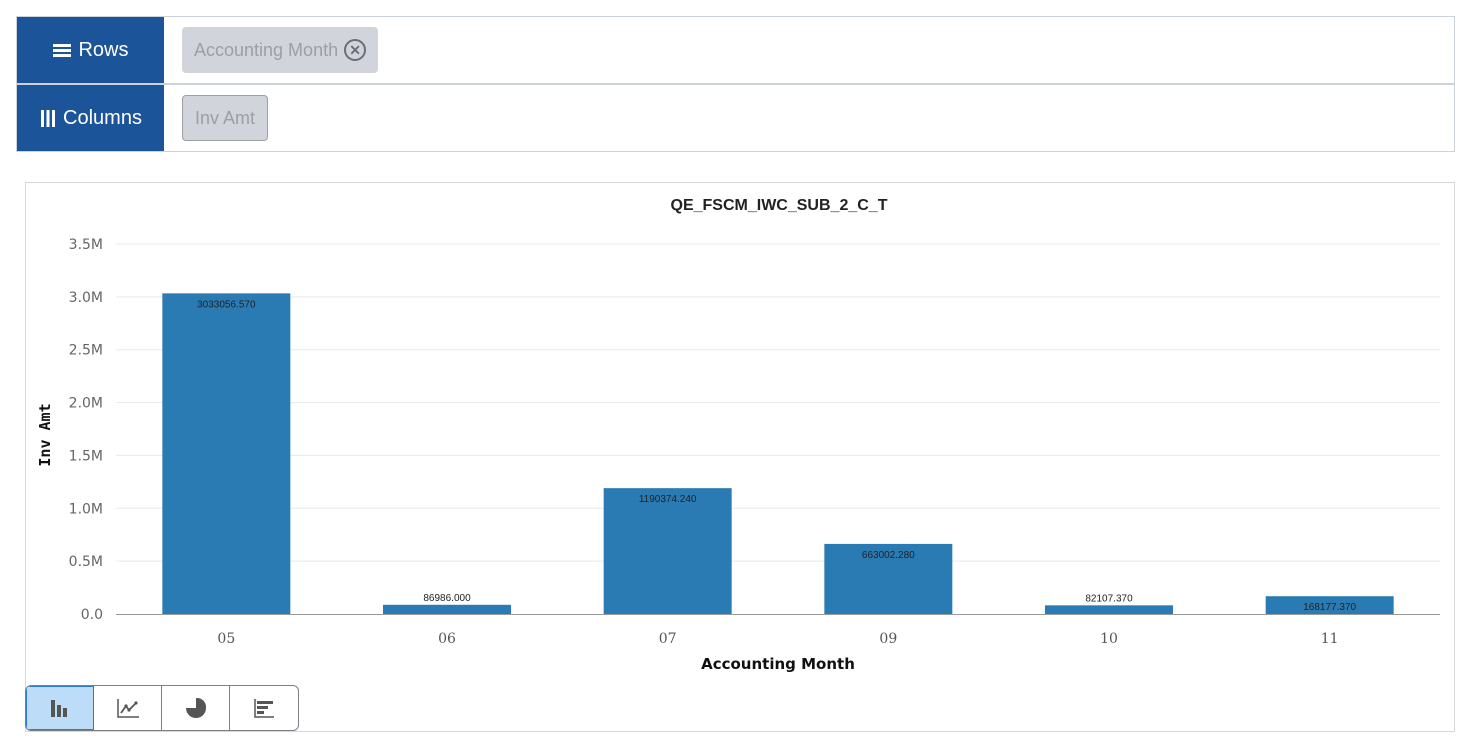 Image resolution: width=1473 pixels, height=748 pixels. I want to click on x-tick-label: 11, so click(1330, 639).